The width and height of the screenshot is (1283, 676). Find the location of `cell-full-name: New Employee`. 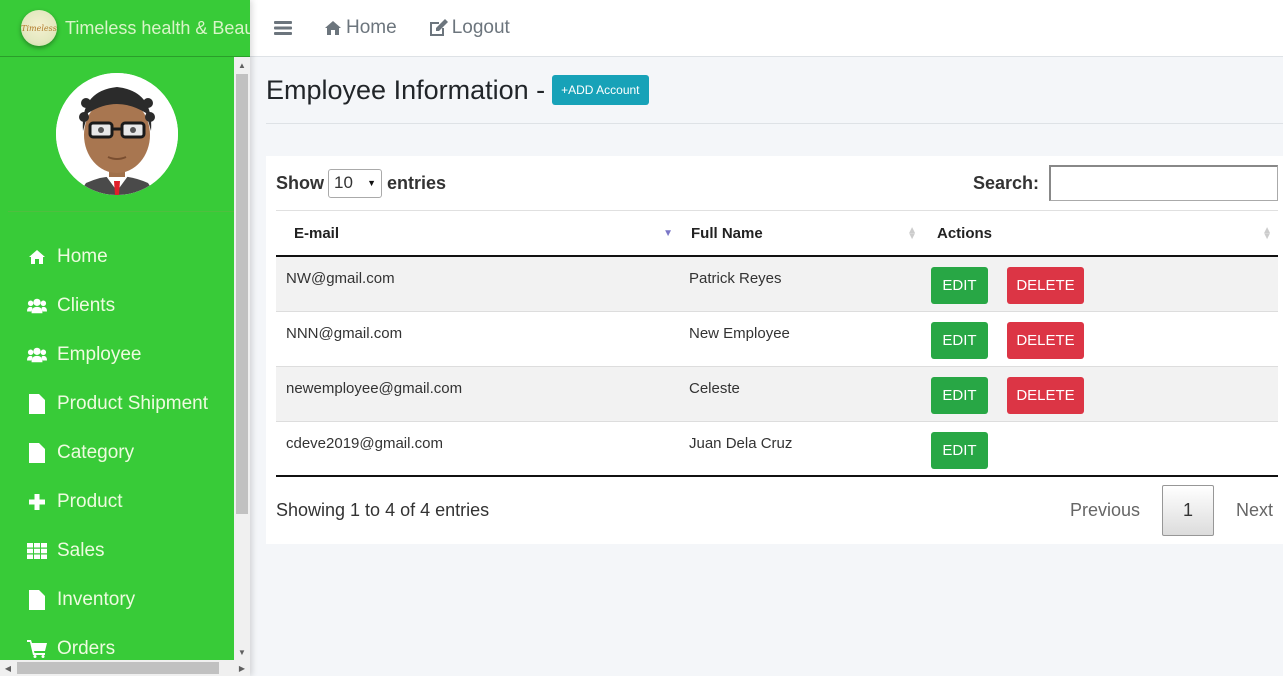

cell-full-name: New Employee is located at coordinates (801, 339).